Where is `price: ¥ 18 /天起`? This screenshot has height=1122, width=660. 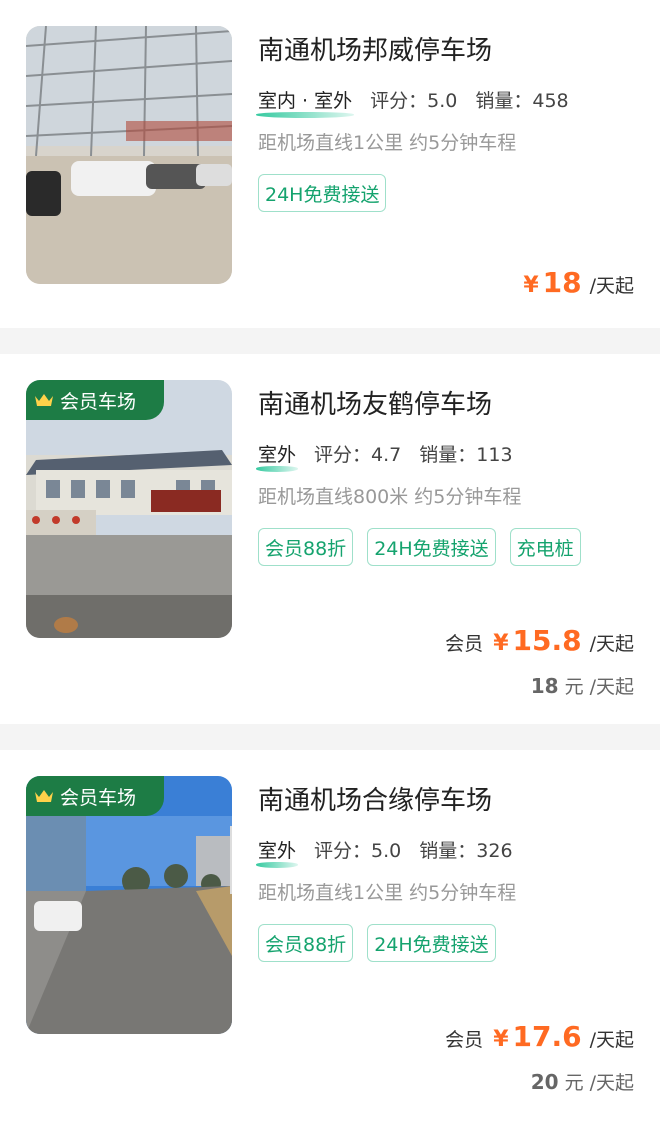 price: ¥ 18 /天起 is located at coordinates (578, 282).